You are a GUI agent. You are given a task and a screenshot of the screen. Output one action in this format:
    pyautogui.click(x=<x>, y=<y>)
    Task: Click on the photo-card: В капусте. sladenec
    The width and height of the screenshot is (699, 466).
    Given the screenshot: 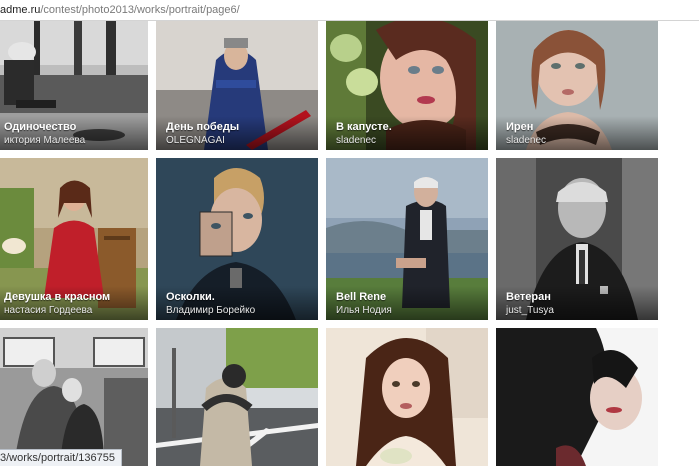 What is the action you would take?
    pyautogui.click(x=407, y=85)
    